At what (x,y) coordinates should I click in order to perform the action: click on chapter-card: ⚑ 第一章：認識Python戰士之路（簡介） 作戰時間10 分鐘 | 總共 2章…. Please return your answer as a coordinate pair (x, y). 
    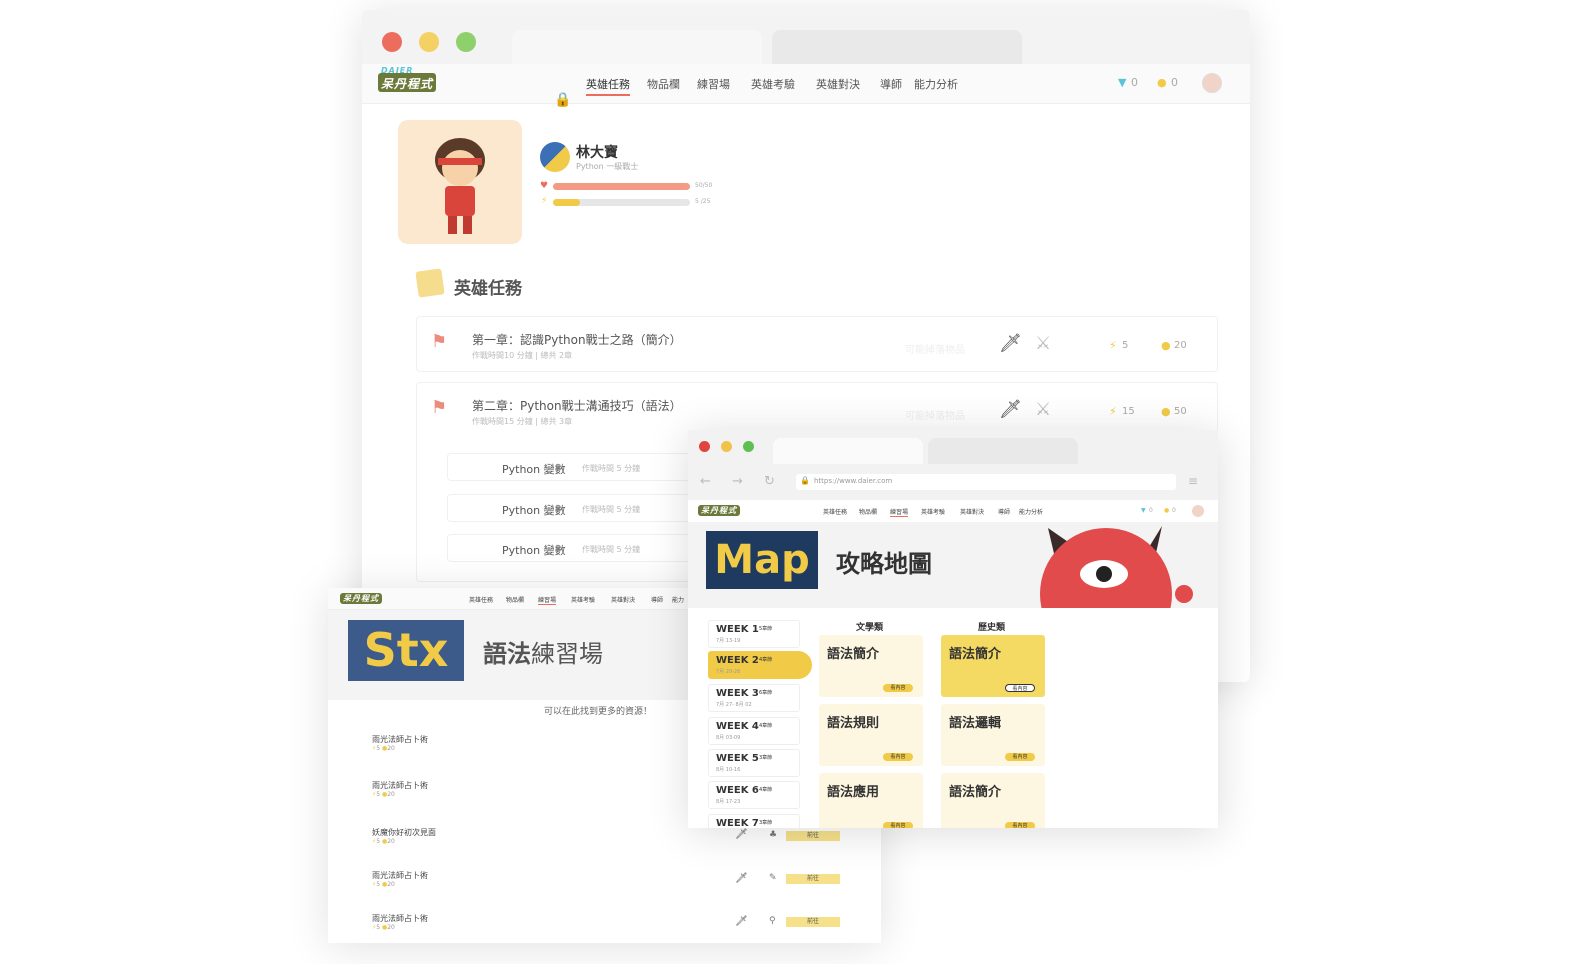
    Looking at the image, I should click on (817, 344).